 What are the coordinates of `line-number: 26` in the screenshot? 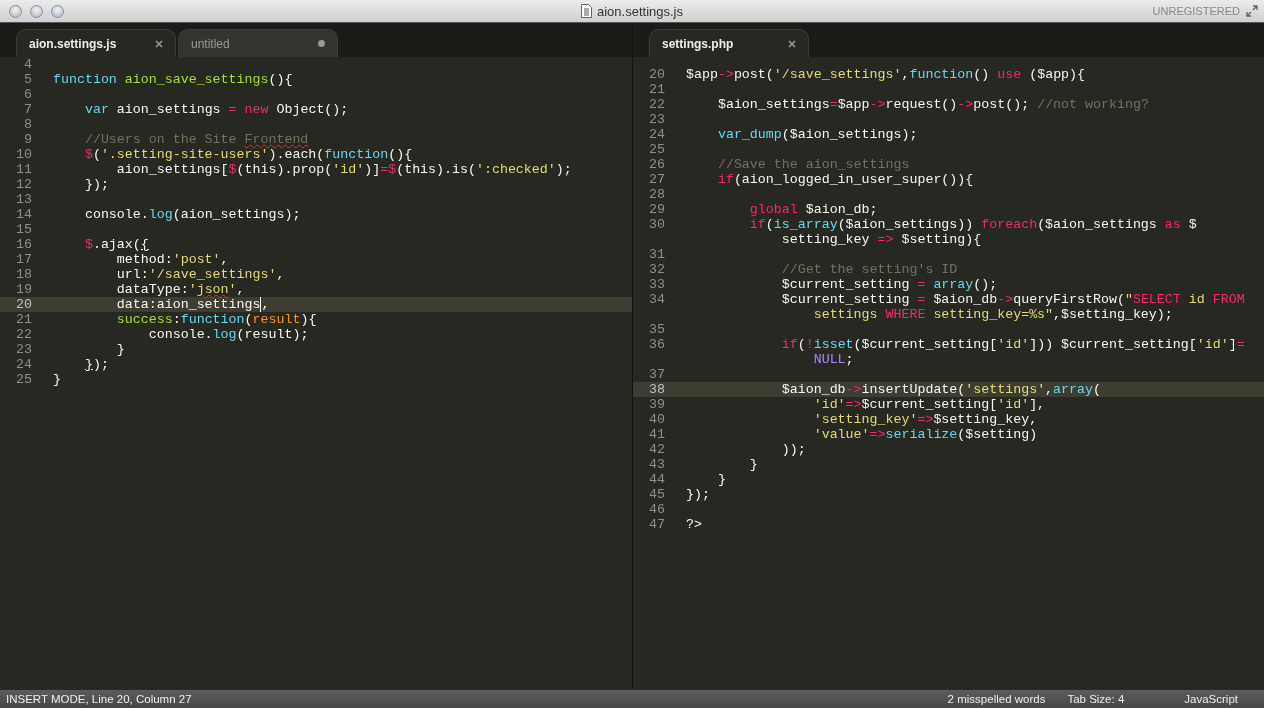 It's located at (656, 164).